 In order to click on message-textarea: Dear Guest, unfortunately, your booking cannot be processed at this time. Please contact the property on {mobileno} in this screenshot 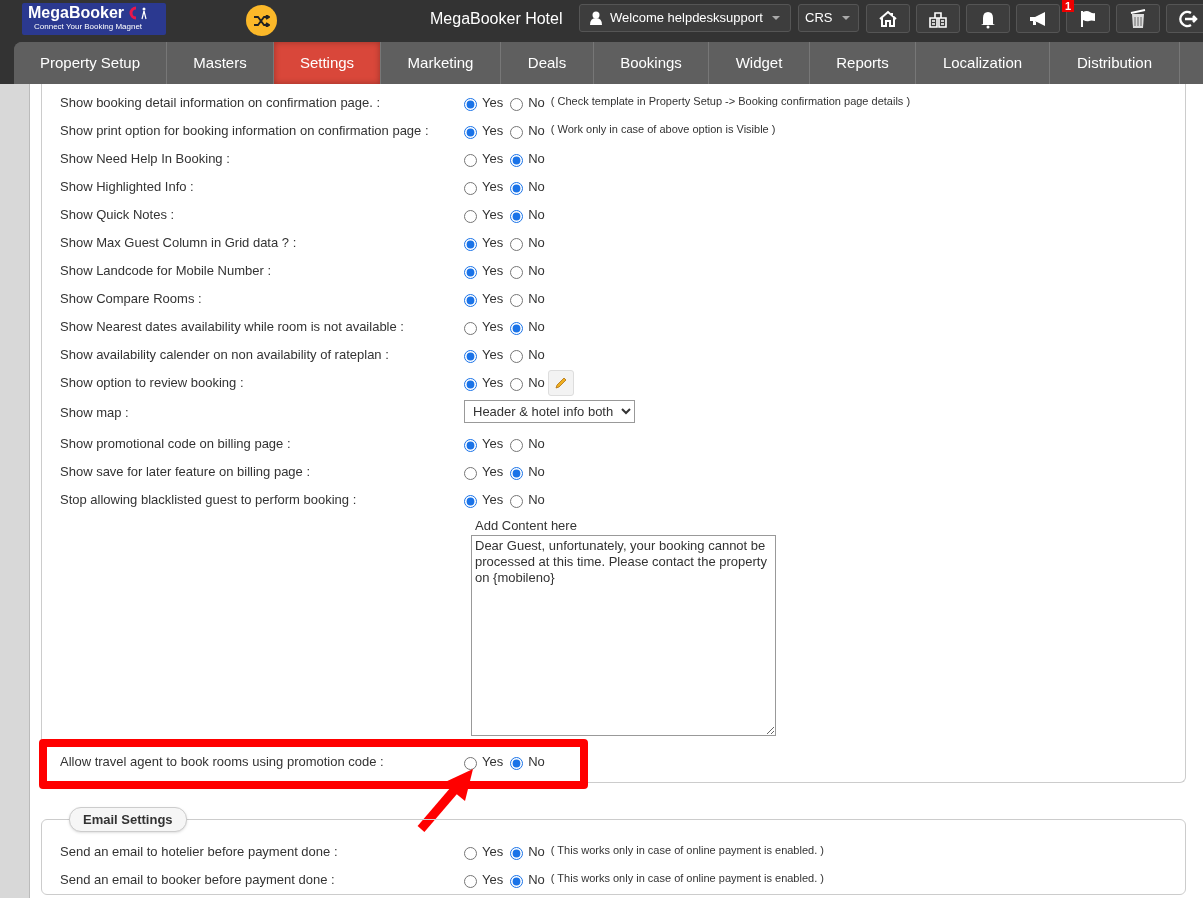, I will do `click(623, 635)`.